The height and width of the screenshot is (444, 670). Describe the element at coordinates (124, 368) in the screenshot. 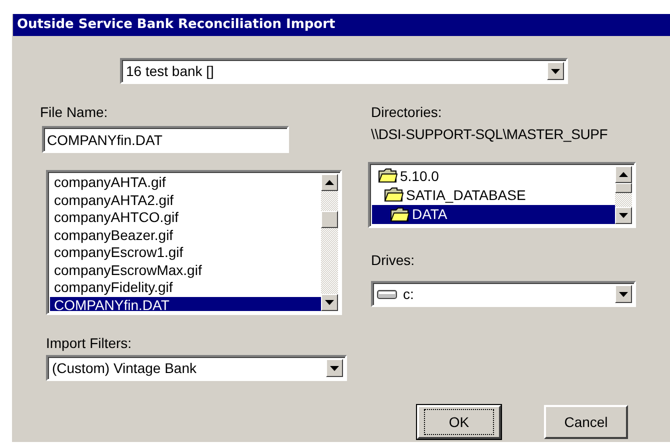

I see `combo-value: (Custom) Vintage Bank` at that location.